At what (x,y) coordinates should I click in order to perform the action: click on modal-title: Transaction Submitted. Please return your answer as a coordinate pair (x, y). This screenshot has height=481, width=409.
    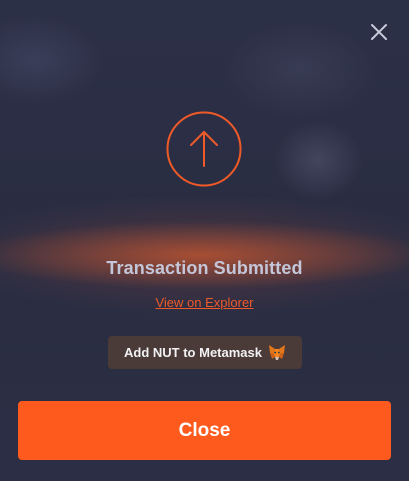
    Looking at the image, I should click on (204, 268).